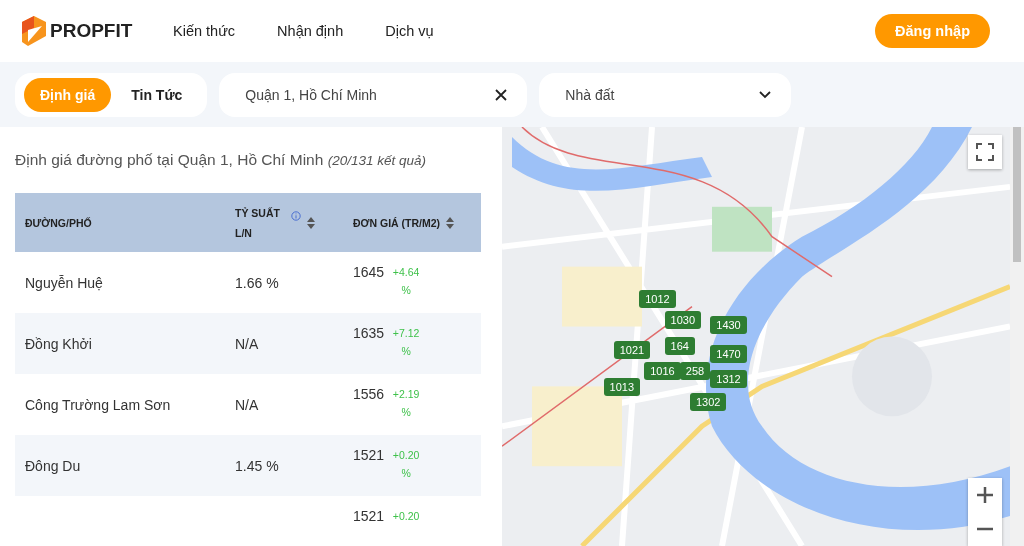 Image resolution: width=1024 pixels, height=546 pixels. I want to click on street-cell: Công Trường Lam Sơn, so click(98, 404).